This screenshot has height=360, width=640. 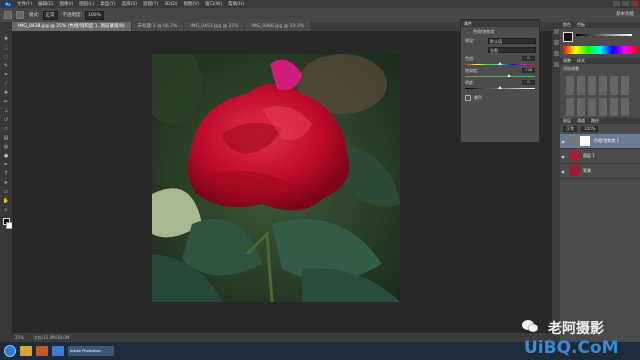 I want to click on lightness-slider, so click(x=500, y=88).